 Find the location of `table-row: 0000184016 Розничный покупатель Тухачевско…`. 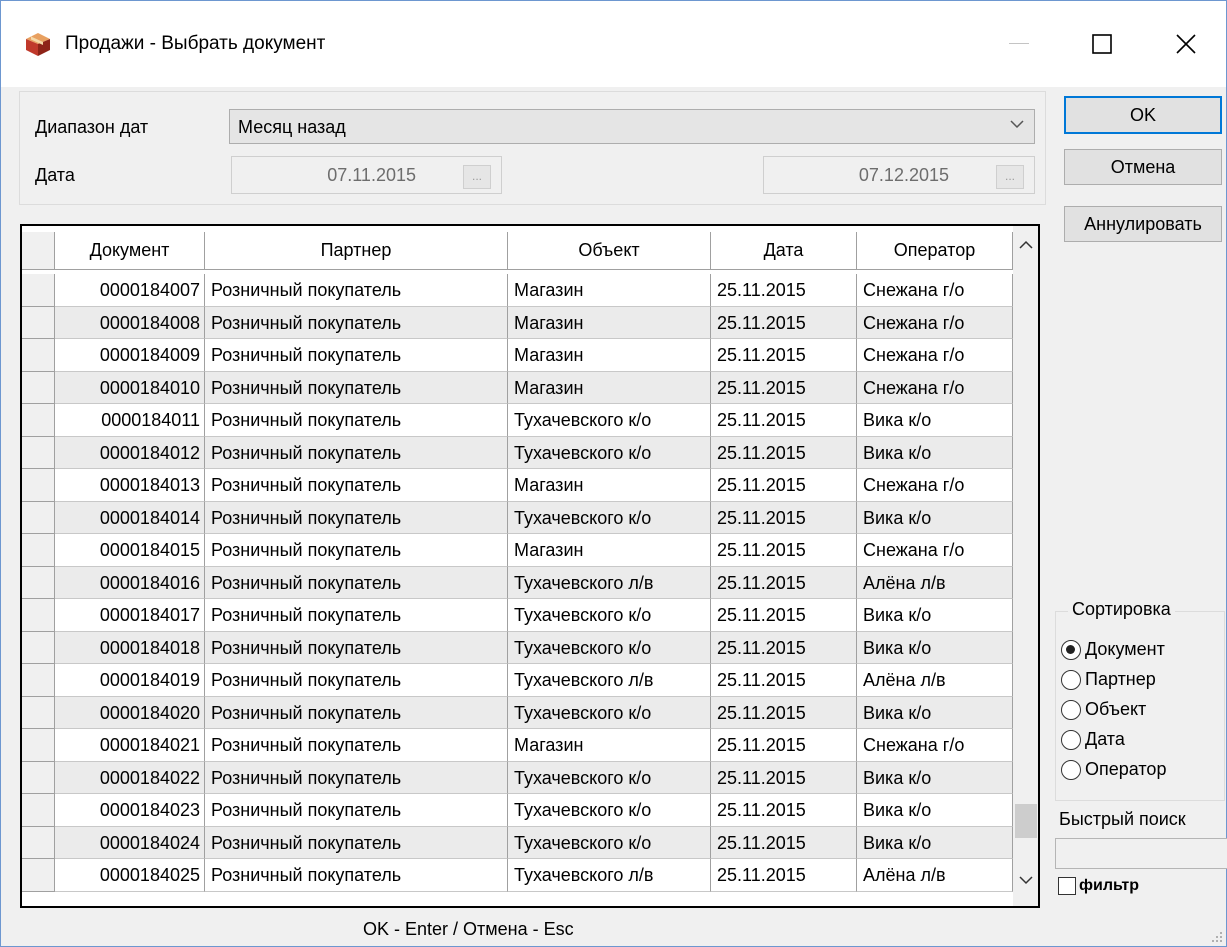

table-row: 0000184016 Розничный покупатель Тухачевско… is located at coordinates (534, 582).